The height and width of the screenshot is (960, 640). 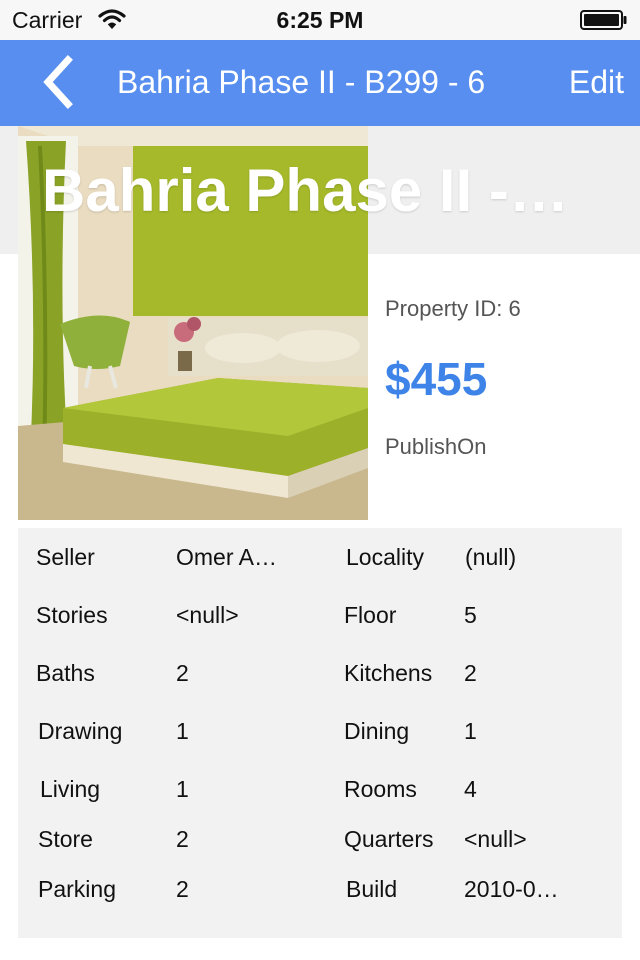 What do you see at coordinates (372, 889) in the screenshot?
I see `detail-label-build: Build` at bounding box center [372, 889].